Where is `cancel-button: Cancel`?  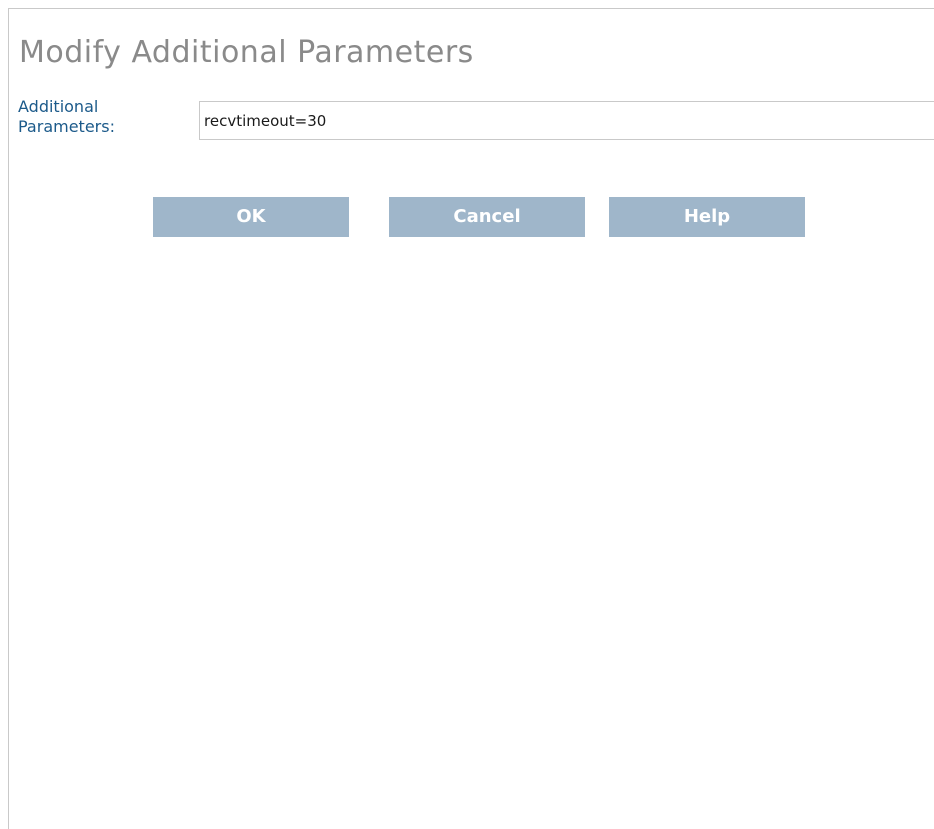
cancel-button: Cancel is located at coordinates (487, 217).